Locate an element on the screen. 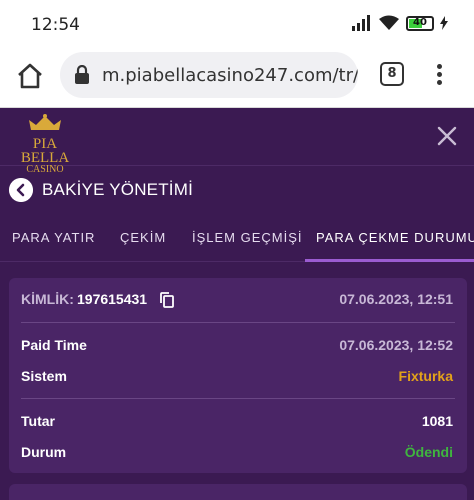  status-badge: Ödendi is located at coordinates (428, 452).